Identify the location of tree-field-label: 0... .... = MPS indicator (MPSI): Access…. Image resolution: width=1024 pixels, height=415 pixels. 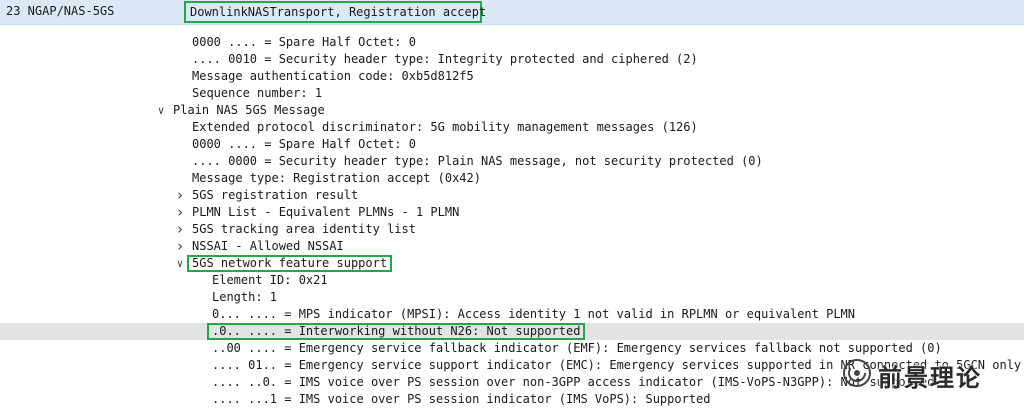
(533, 314).